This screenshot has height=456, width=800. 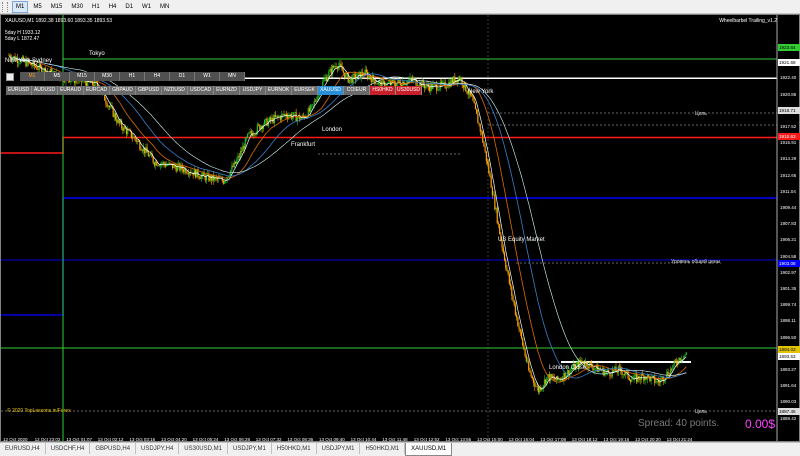 I want to click on price-axis-label: 1896.50, so click(x=788, y=337).